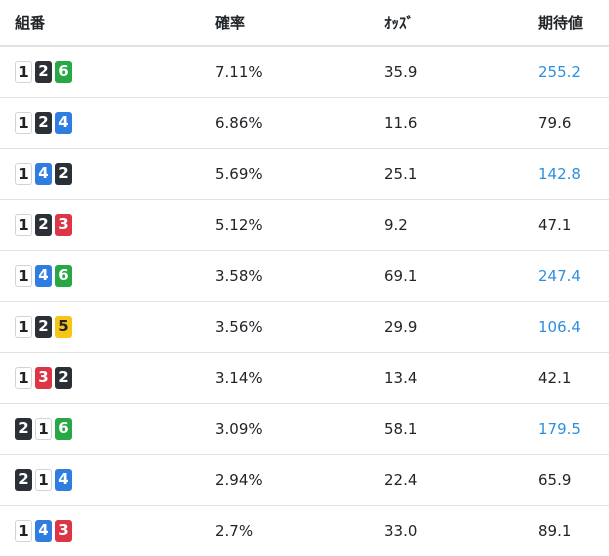 This screenshot has width=609, height=556. I want to click on combo-badges: 214, so click(43, 479).